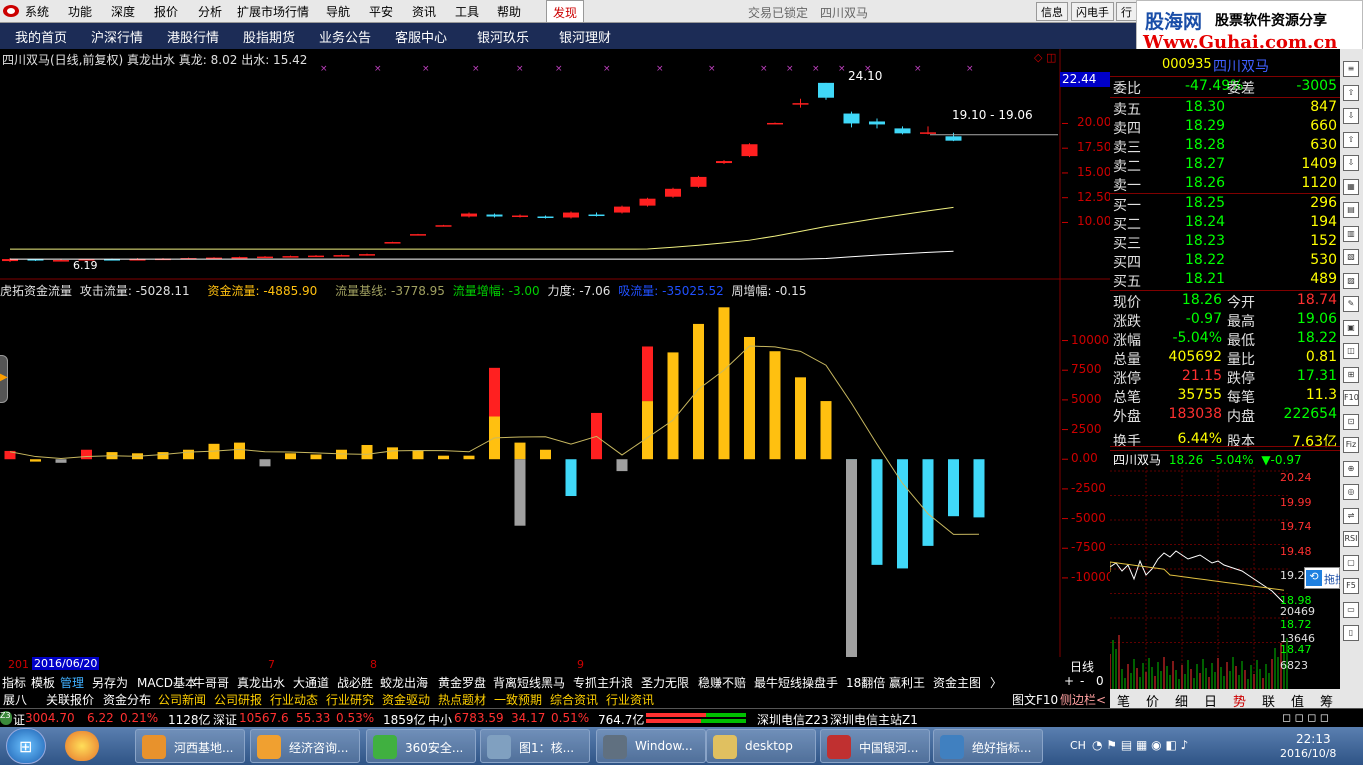  I want to click on info-tab: 综合资讯, so click(574, 699).